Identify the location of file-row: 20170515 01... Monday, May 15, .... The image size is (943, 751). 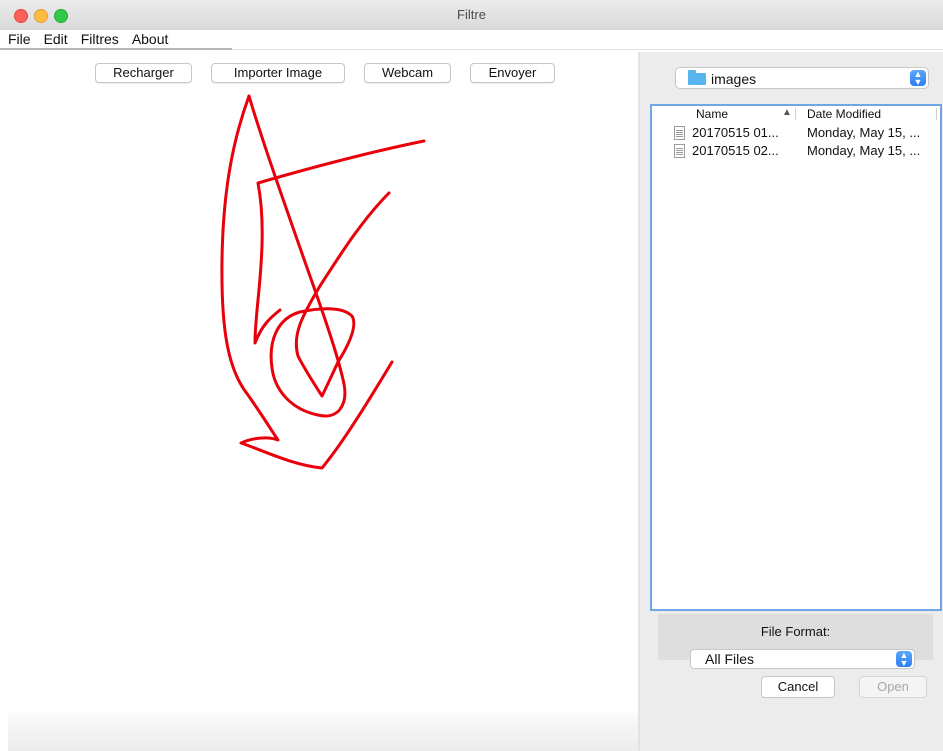
(796, 133).